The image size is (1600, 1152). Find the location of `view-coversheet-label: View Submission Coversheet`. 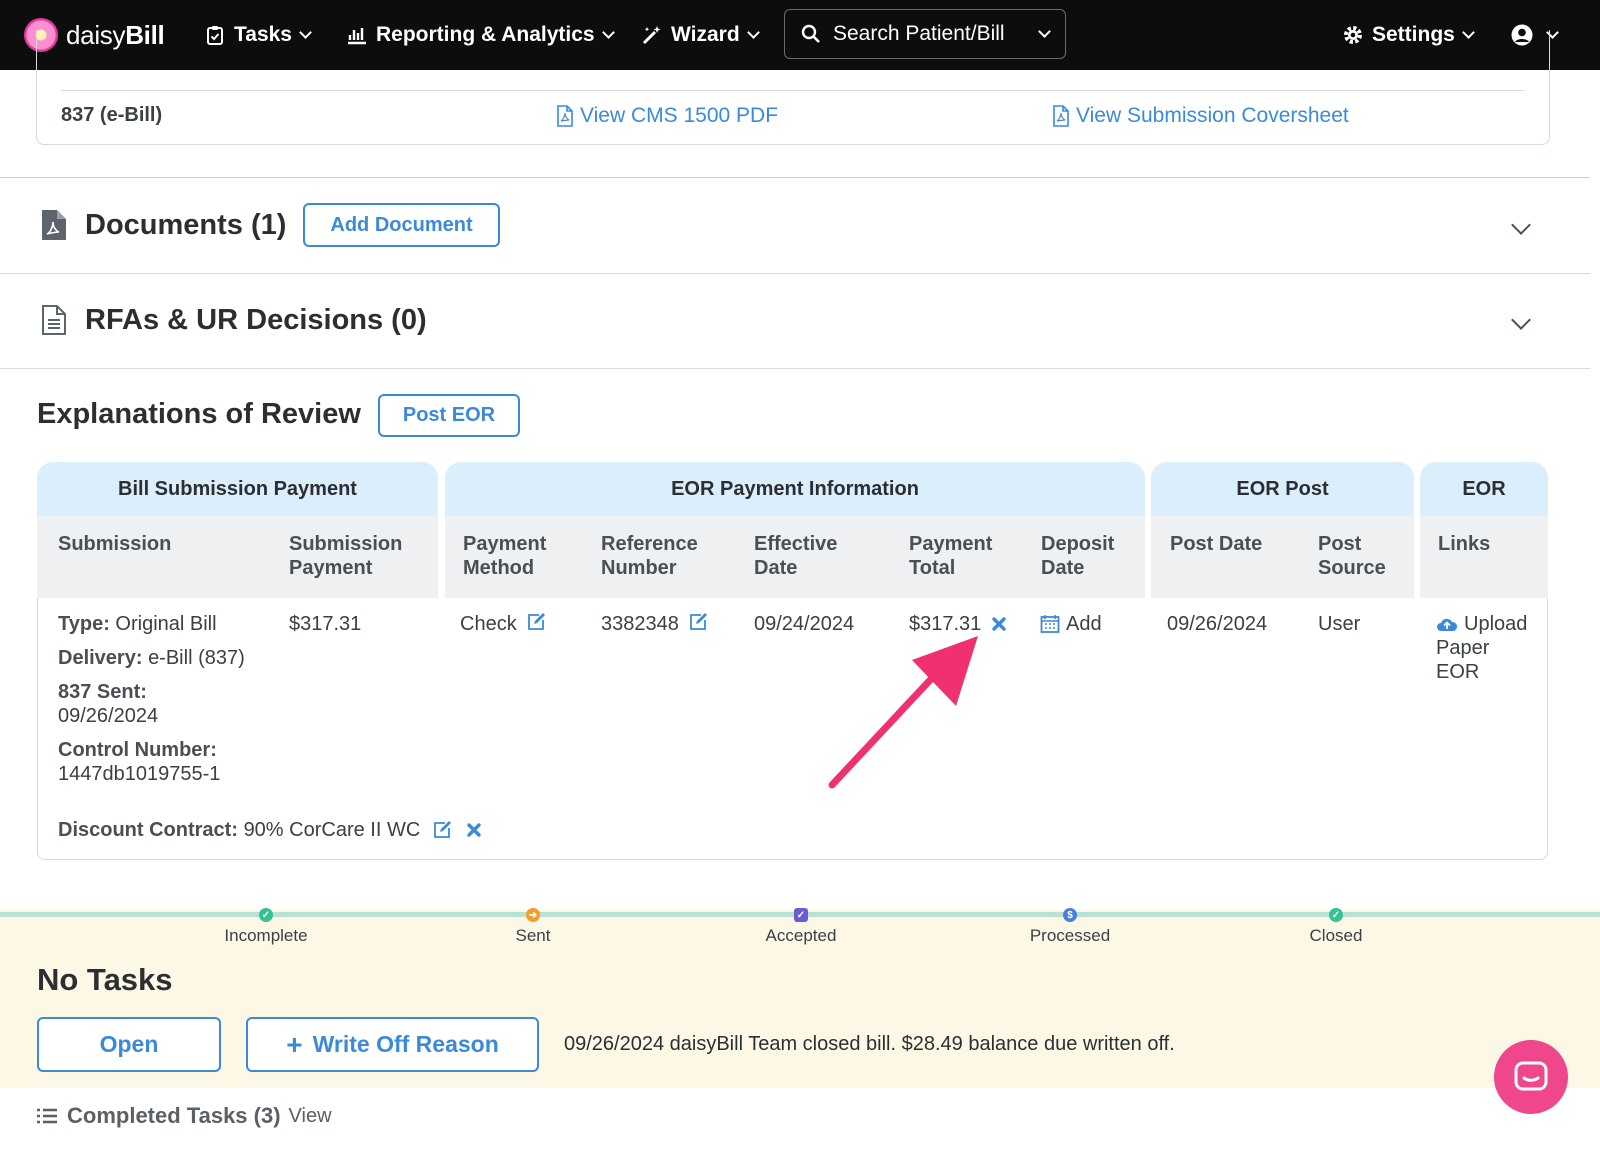

view-coversheet-label: View Submission Coversheet is located at coordinates (1212, 115).